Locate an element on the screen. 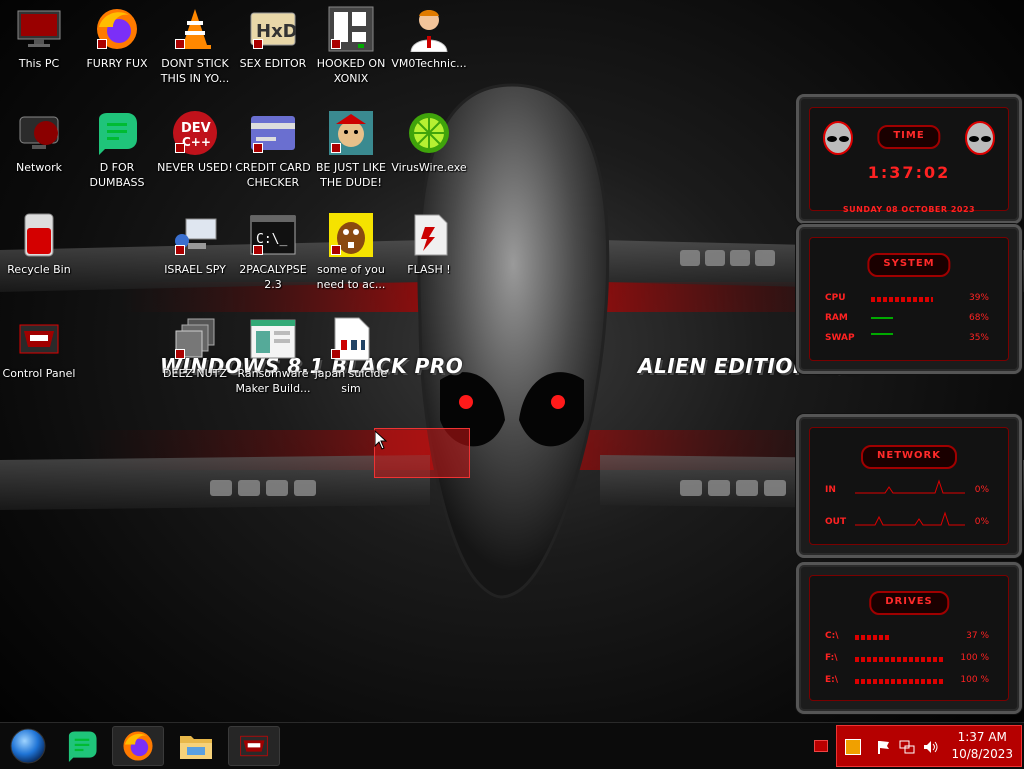 This screenshot has width=1024, height=769. drag-selection-rectangle is located at coordinates (422, 453).